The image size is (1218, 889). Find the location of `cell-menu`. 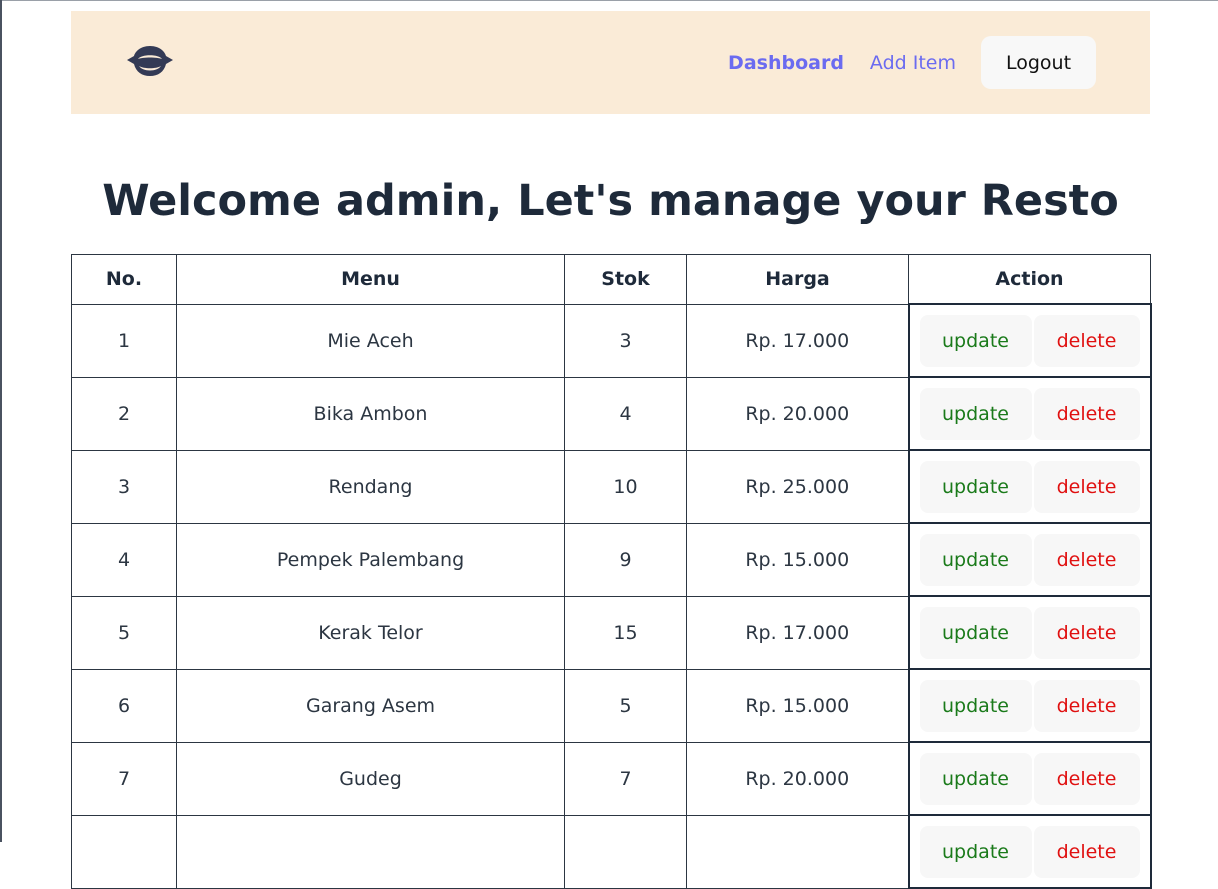

cell-menu is located at coordinates (370, 851).